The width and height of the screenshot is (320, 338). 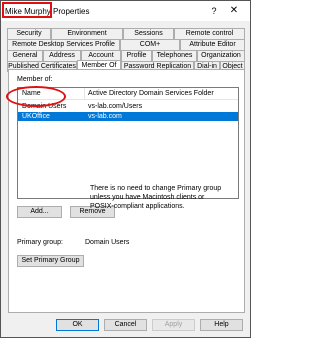 What do you see at coordinates (221, 325) in the screenshot?
I see `help-button: Help` at bounding box center [221, 325].